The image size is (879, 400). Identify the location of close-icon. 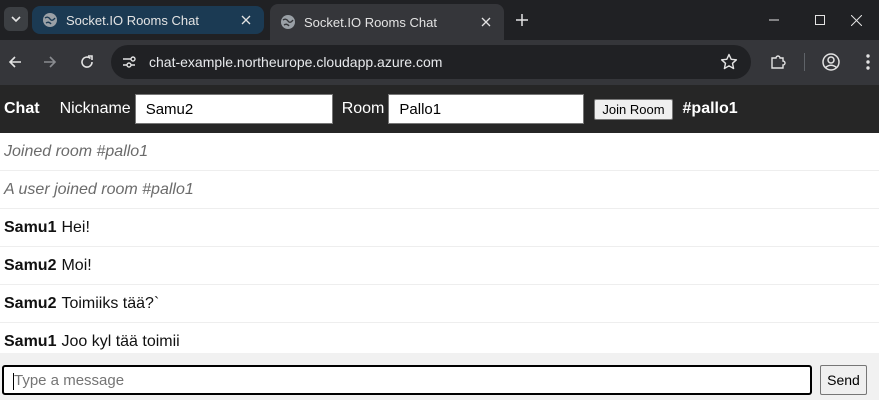
(856, 20).